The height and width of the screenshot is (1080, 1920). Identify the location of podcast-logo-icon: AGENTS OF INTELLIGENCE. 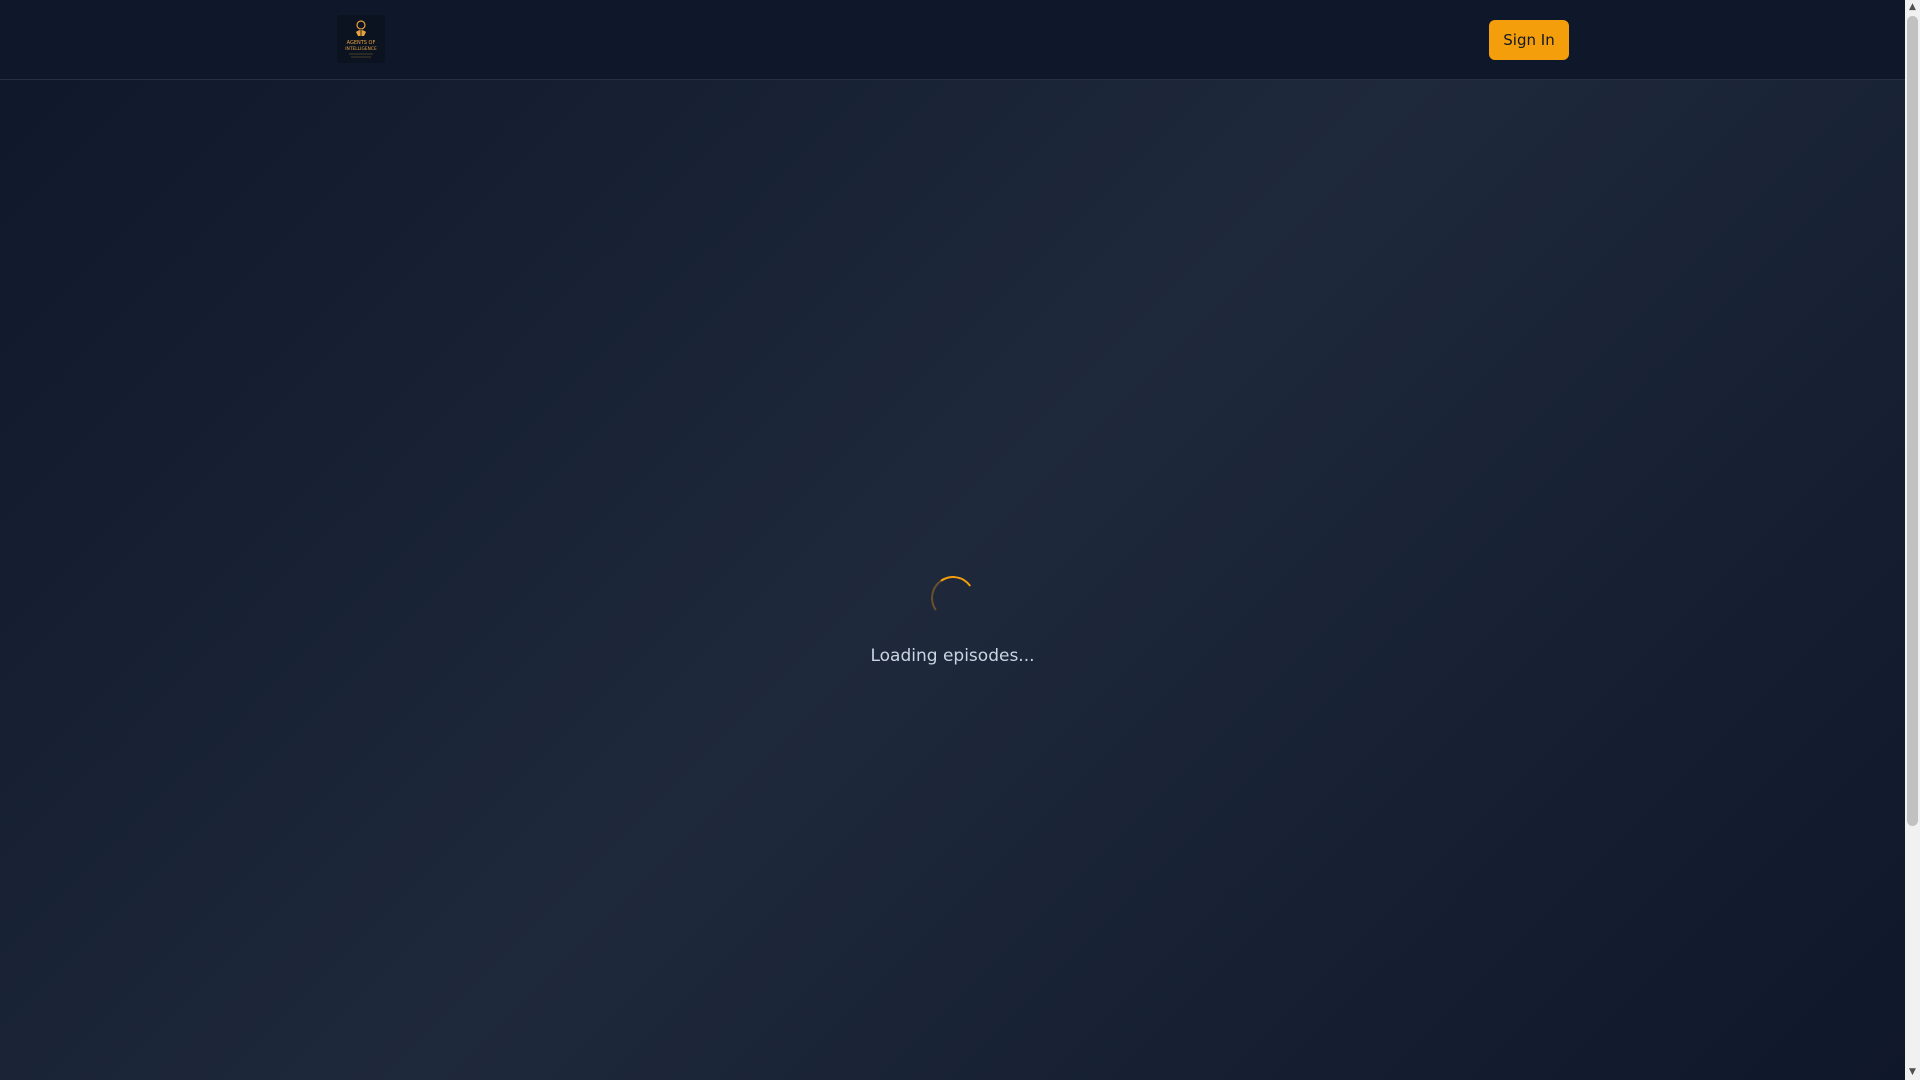
(361, 39).